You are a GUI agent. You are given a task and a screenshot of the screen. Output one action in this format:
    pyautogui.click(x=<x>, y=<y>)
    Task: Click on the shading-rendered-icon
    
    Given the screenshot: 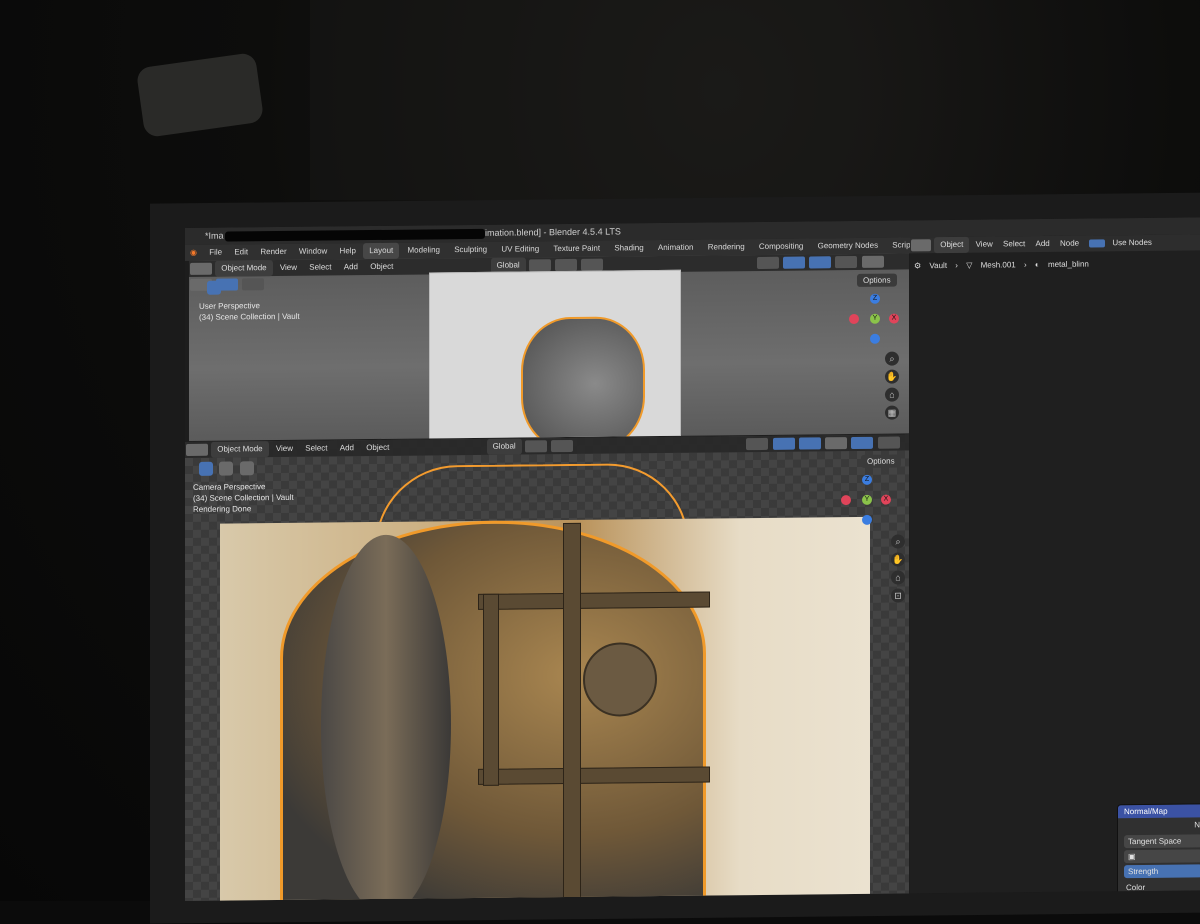 What is the action you would take?
    pyautogui.click(x=253, y=284)
    